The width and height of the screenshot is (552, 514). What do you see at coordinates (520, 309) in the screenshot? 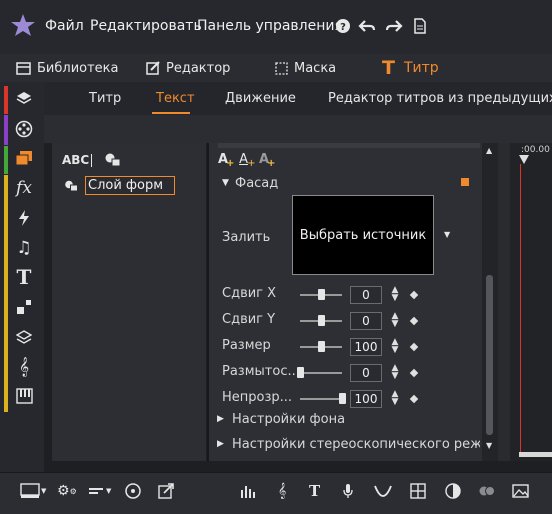
I see `playhead-line` at bounding box center [520, 309].